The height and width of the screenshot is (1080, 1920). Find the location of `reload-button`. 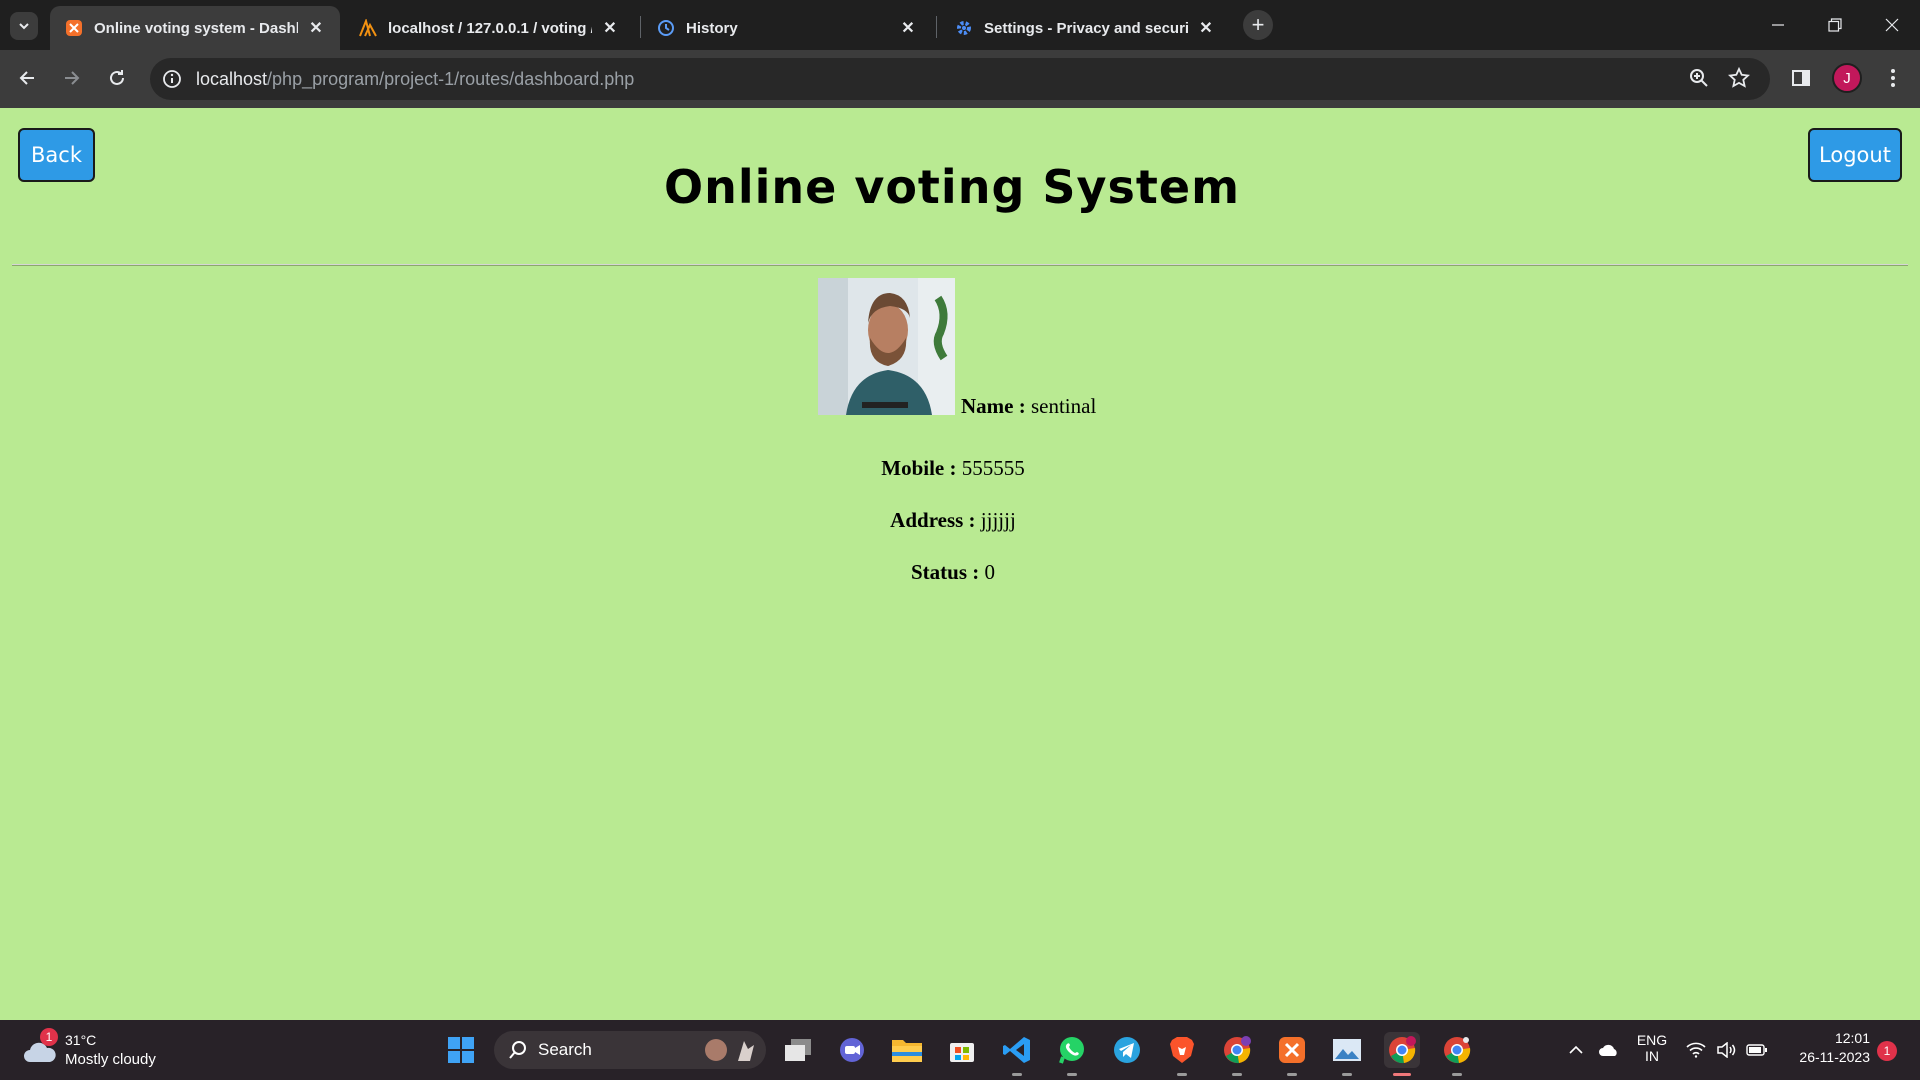

reload-button is located at coordinates (117, 78).